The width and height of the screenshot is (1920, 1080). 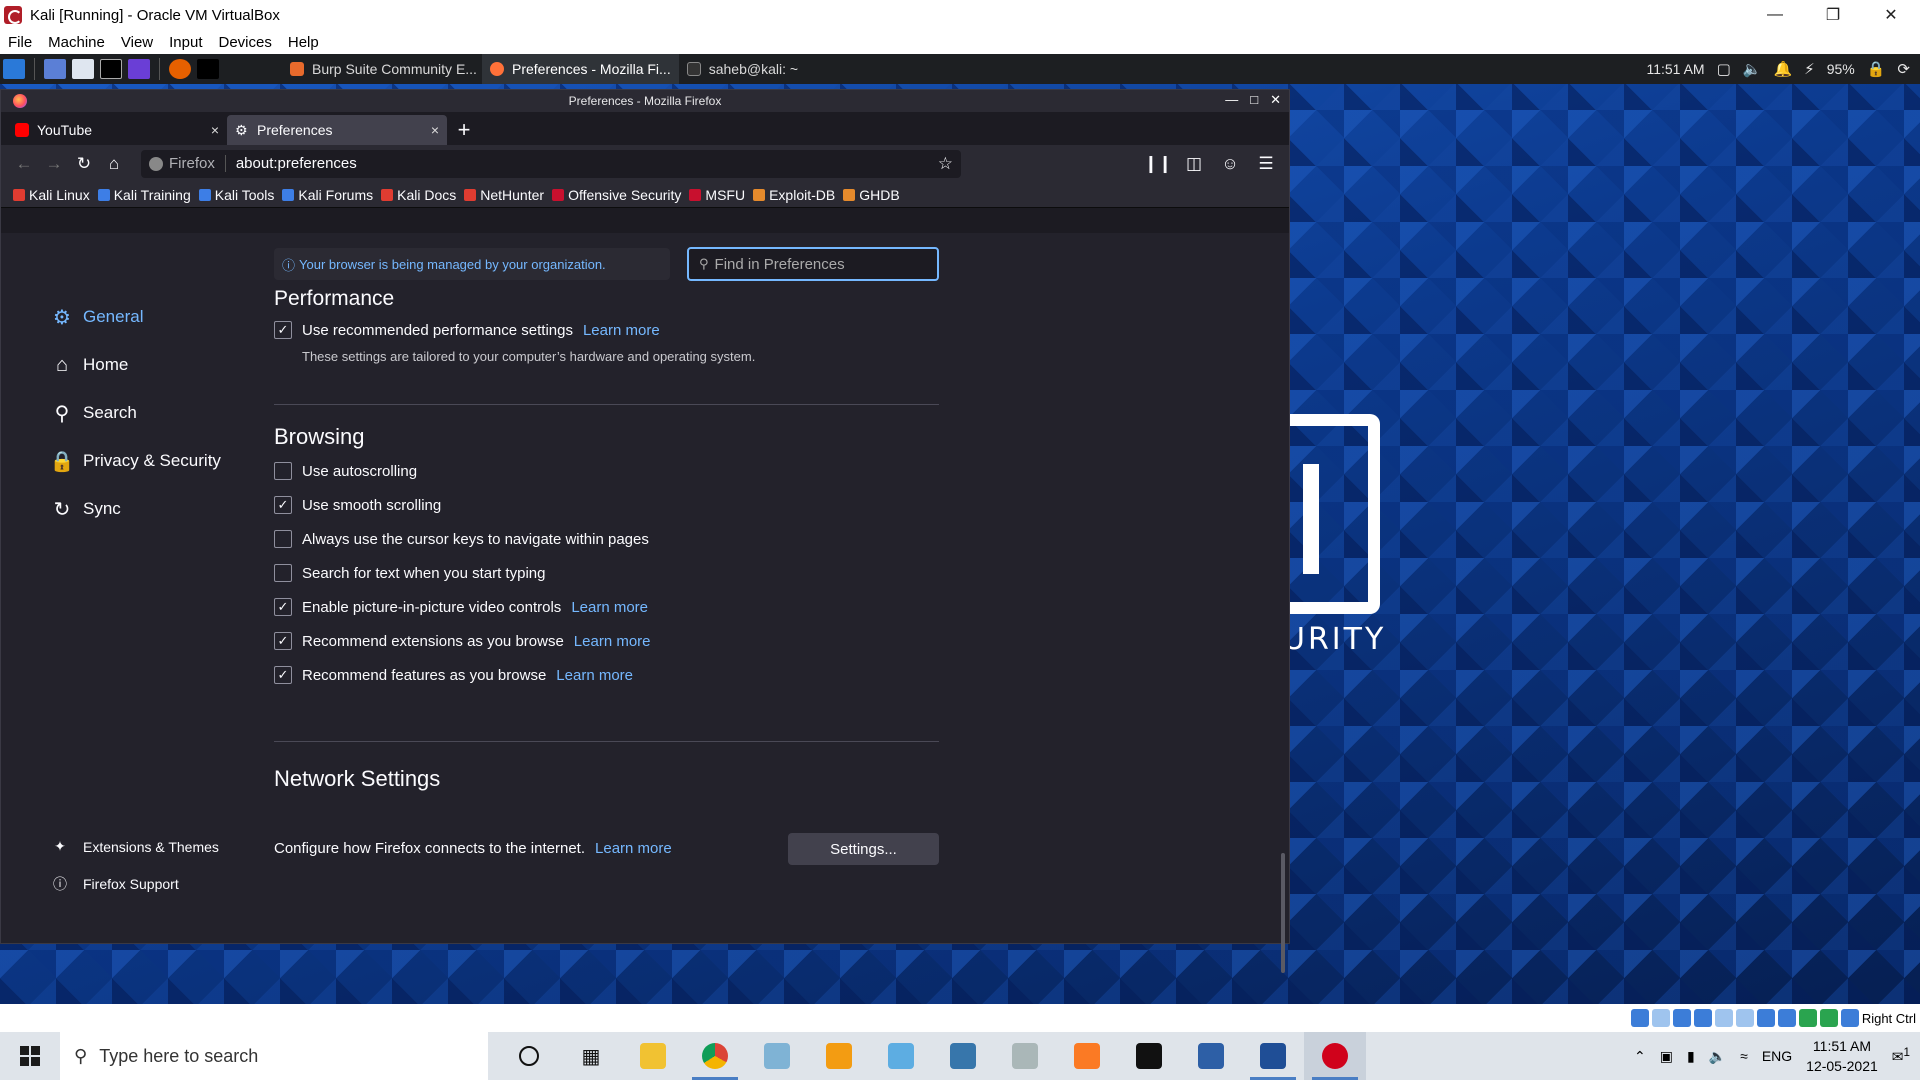 I want to click on bookmark-msfu: MSFU, so click(x=717, y=195).